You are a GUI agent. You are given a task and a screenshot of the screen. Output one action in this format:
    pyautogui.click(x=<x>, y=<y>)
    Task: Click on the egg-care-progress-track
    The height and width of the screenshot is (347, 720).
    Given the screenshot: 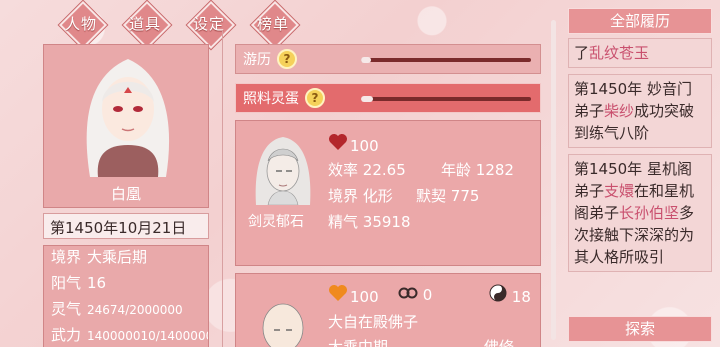 What is the action you would take?
    pyautogui.click(x=446, y=99)
    